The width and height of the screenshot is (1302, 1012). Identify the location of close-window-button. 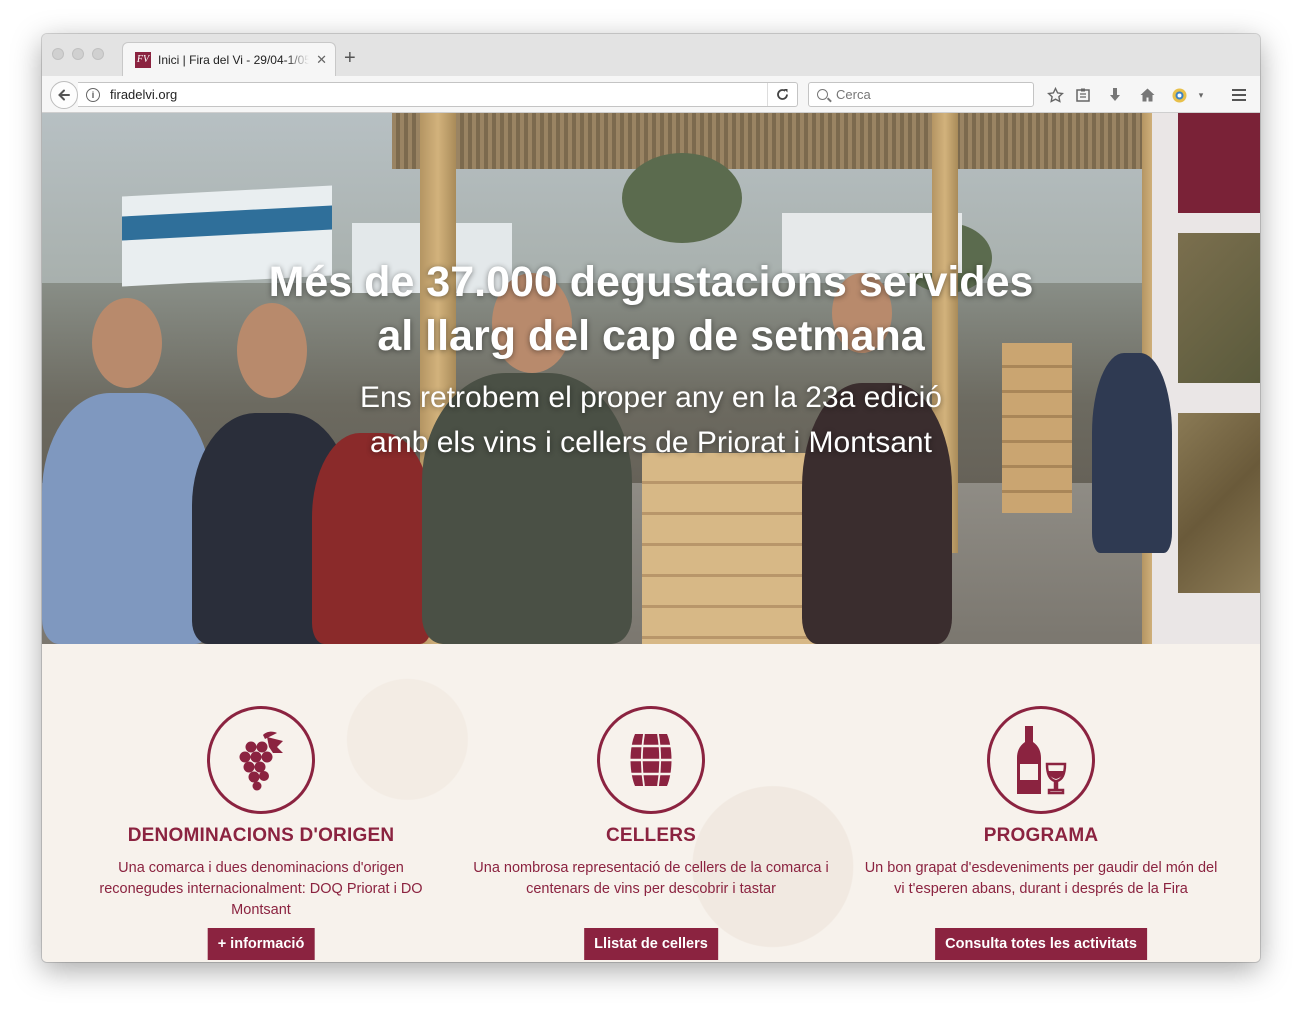
(58, 54).